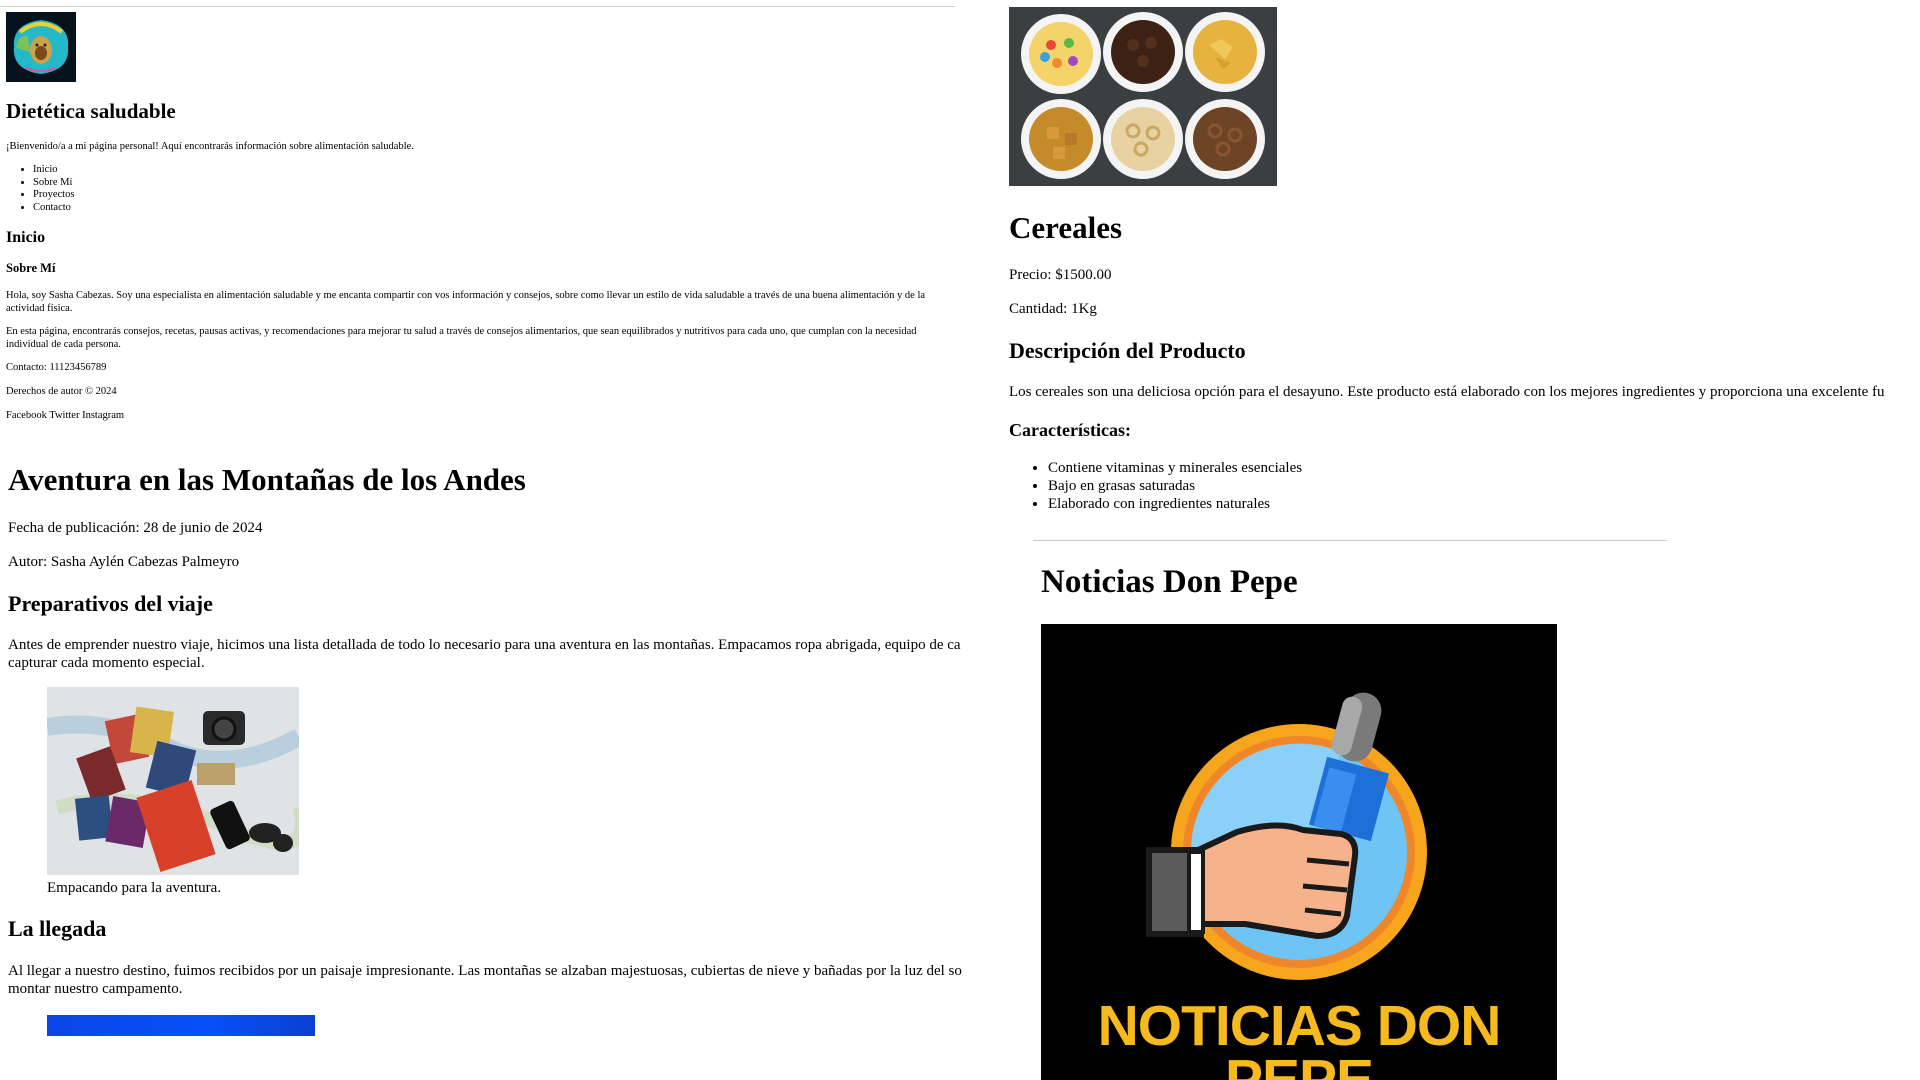 The height and width of the screenshot is (1080, 1920). What do you see at coordinates (134, 888) in the screenshot?
I see `figure-caption: Empacando para la aventura.` at bounding box center [134, 888].